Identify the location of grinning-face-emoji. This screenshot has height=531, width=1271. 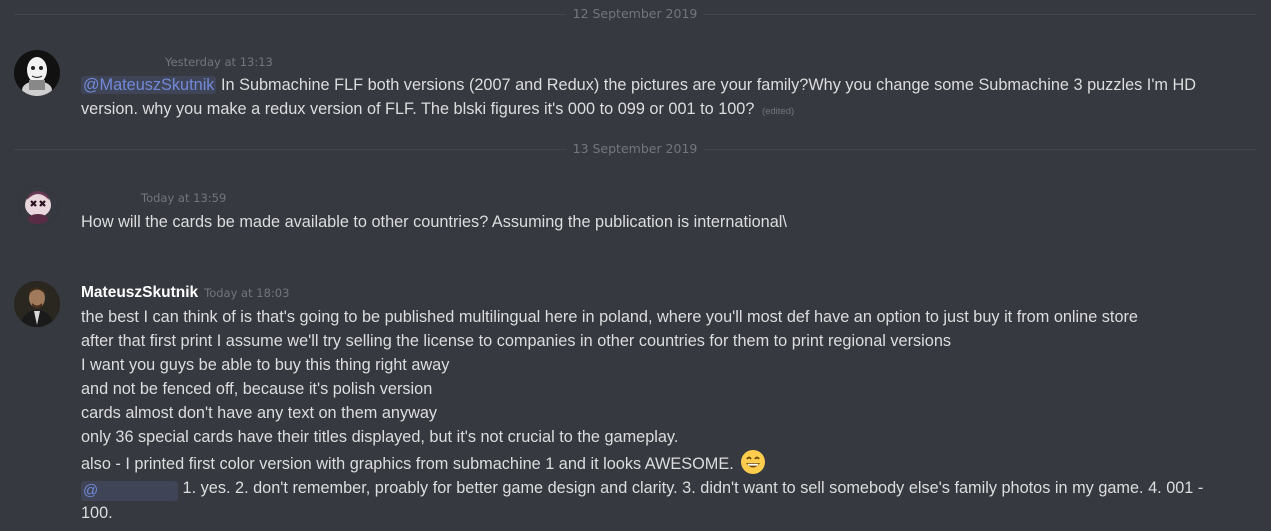
(753, 462).